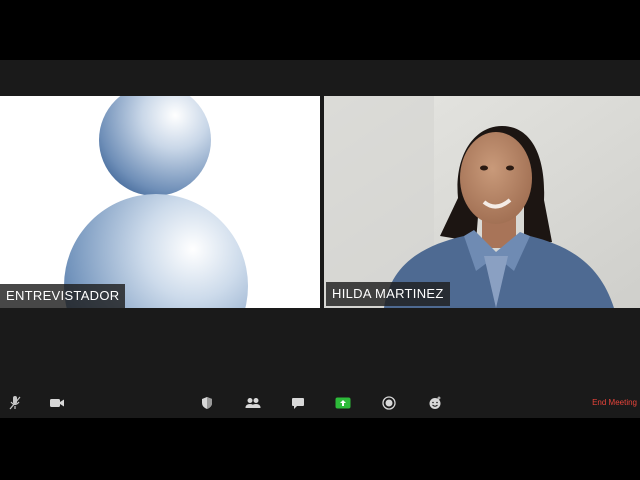  I want to click on reactions-icon, so click(435, 402).